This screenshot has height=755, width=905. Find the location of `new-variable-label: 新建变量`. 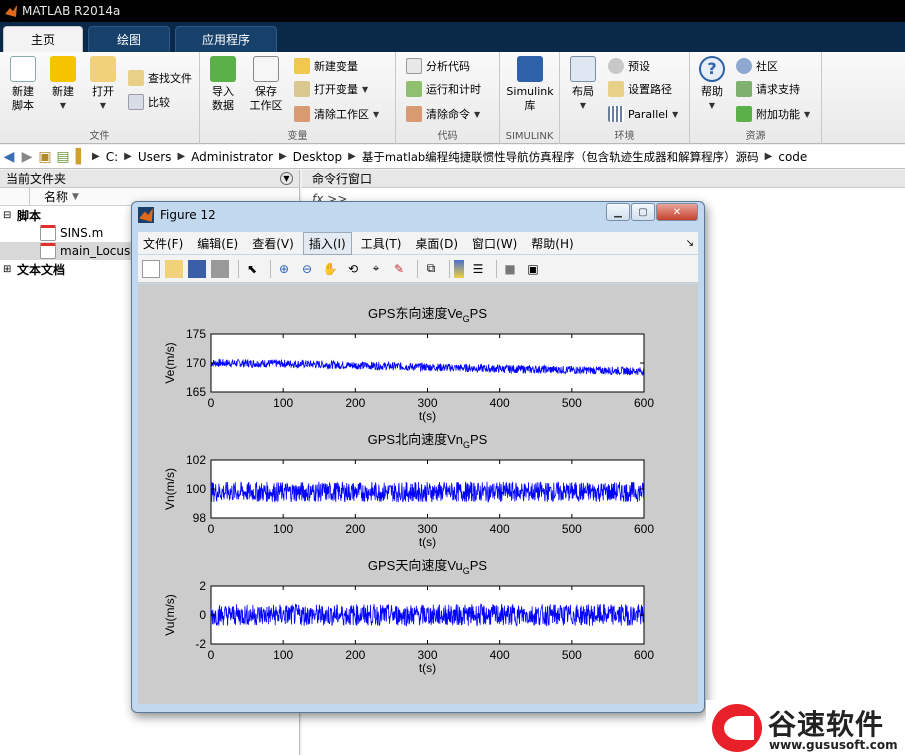

new-variable-label: 新建变量 is located at coordinates (336, 66).